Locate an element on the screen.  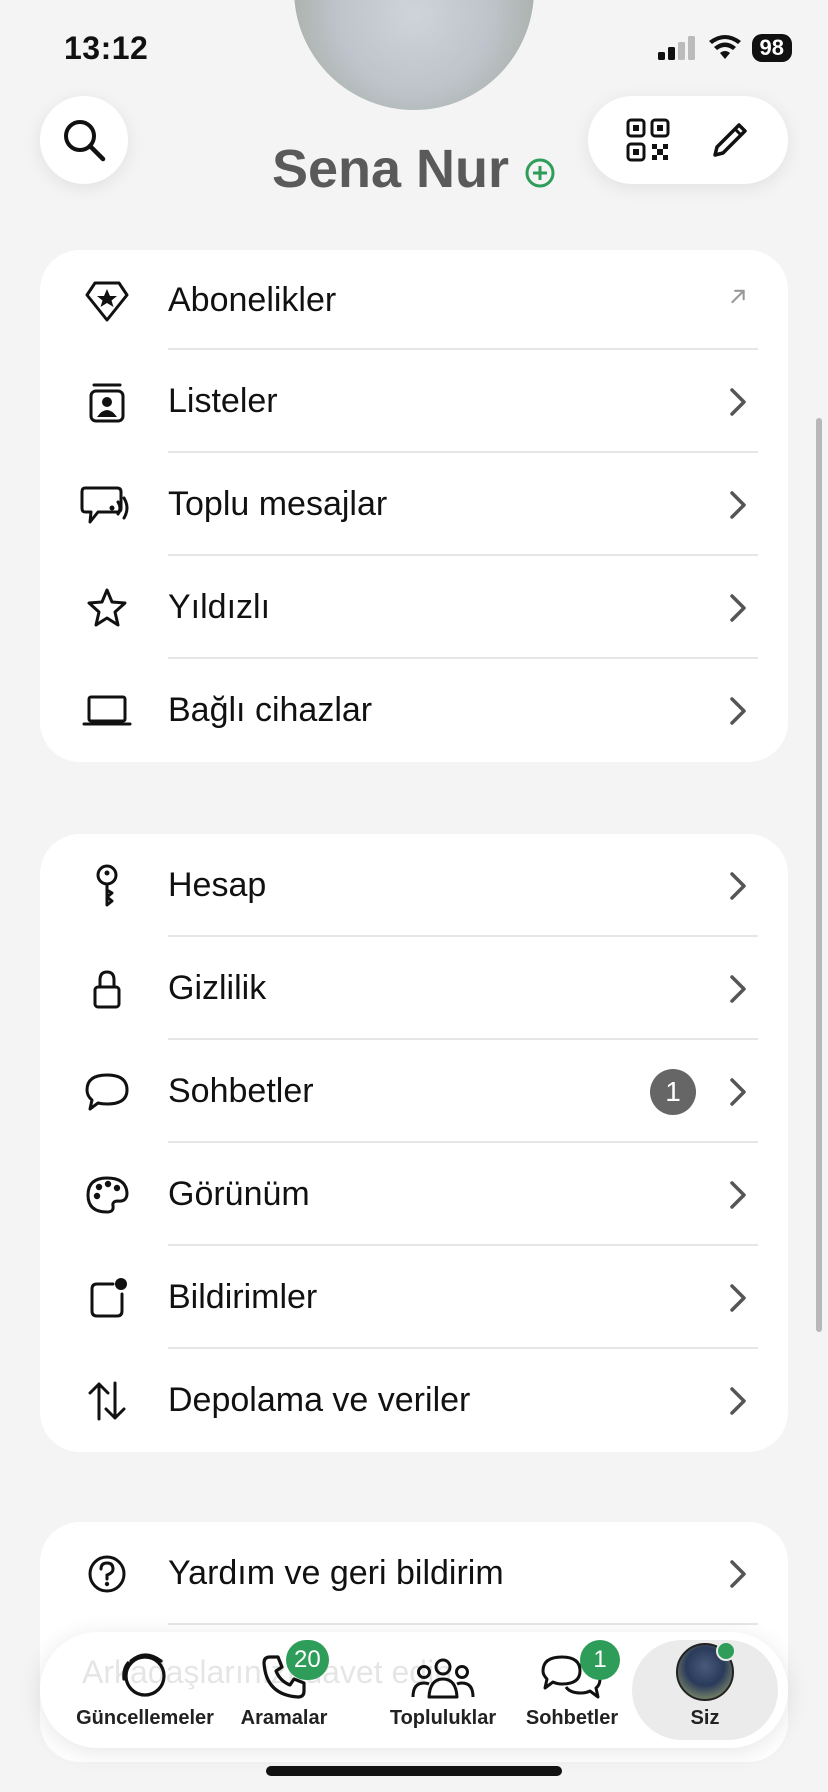
profile-photo is located at coordinates (414, 55).